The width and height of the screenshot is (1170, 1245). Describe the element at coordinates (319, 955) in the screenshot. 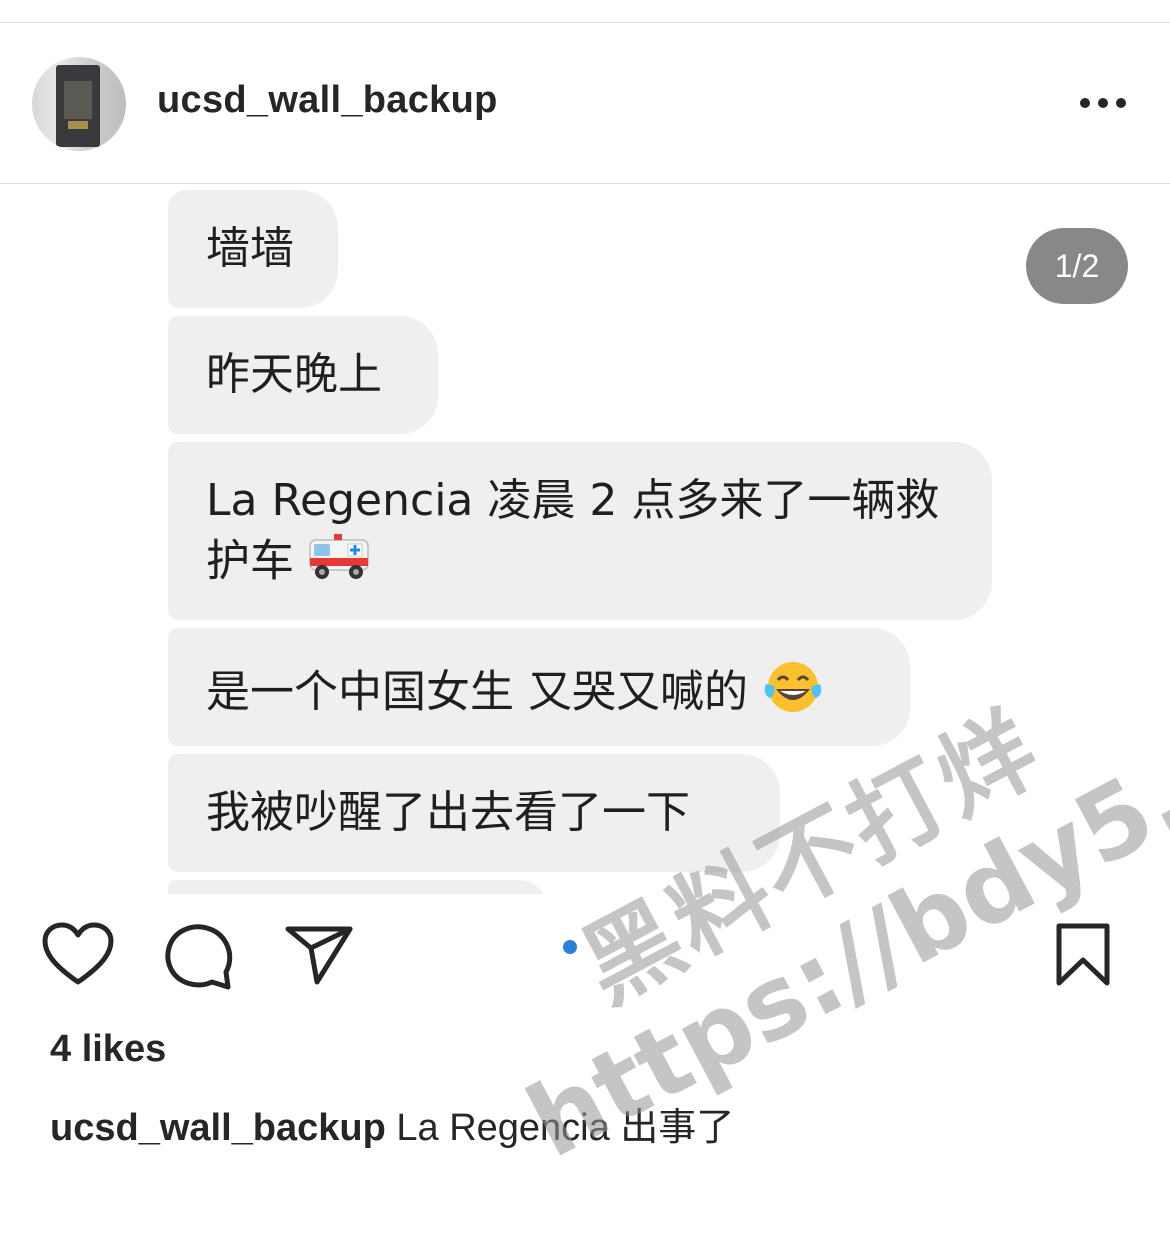

I see `send-icon` at that location.